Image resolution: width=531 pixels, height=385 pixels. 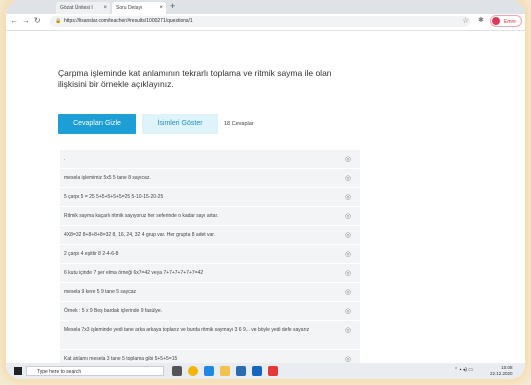 I want to click on reload-icon: ↻, so click(x=37, y=20).